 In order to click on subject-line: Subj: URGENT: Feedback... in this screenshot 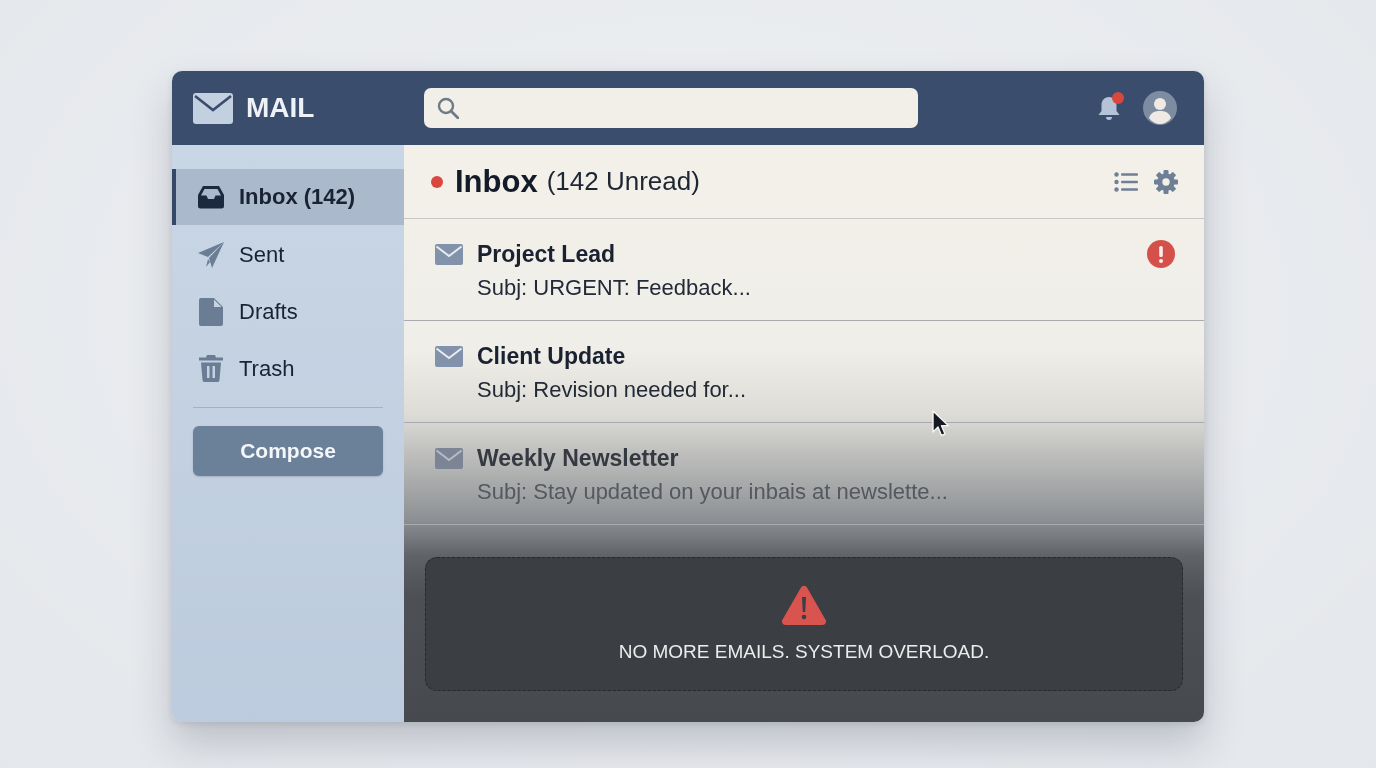, I will do `click(614, 288)`.